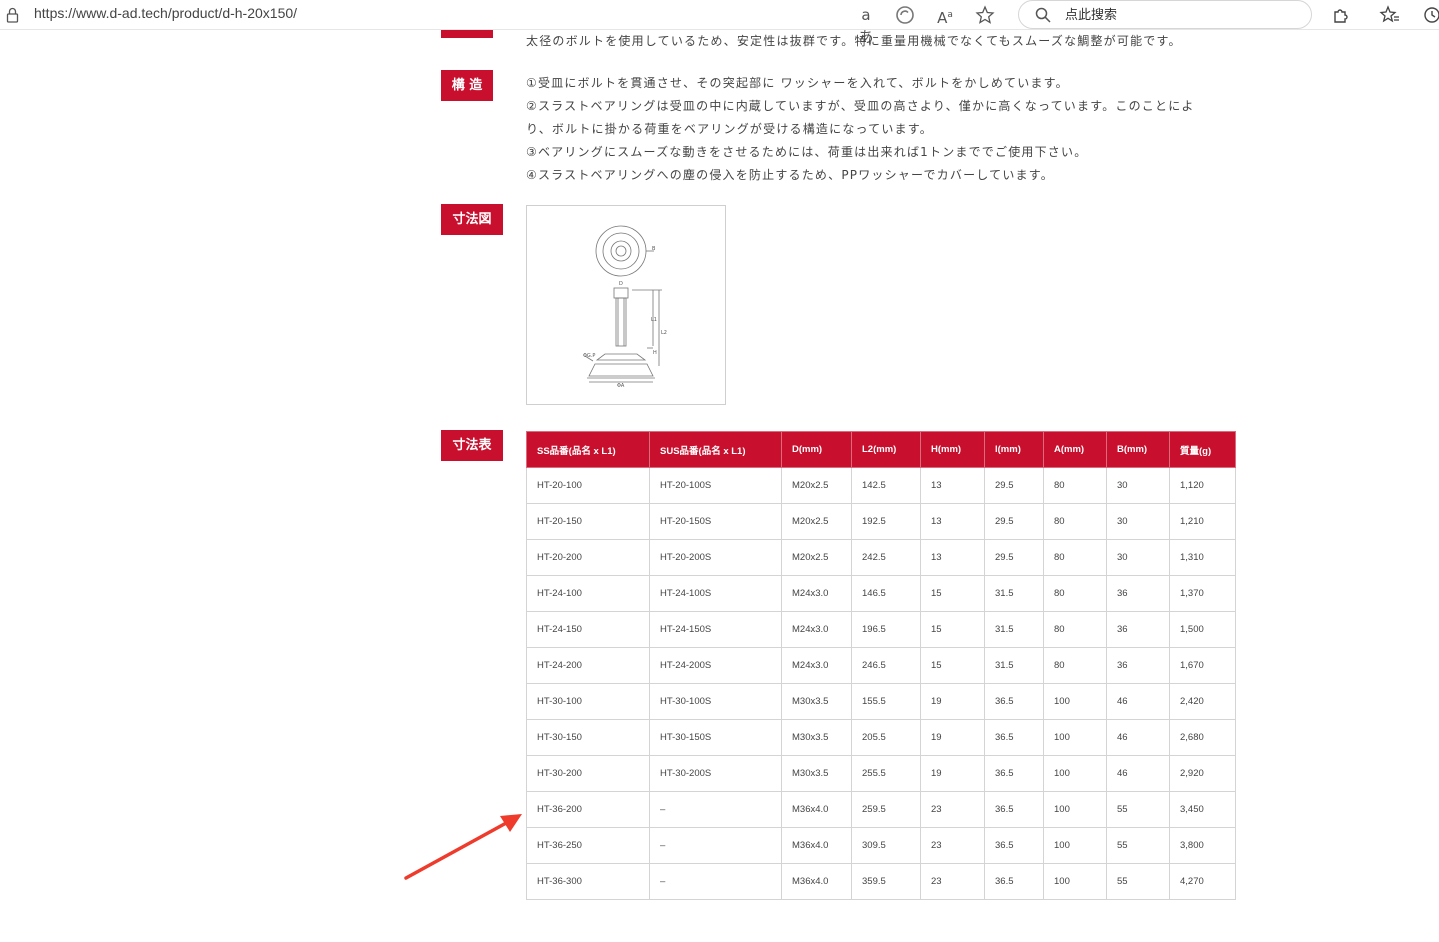  I want to click on read-aloud-aa-icon: aあ, so click(866, 25).